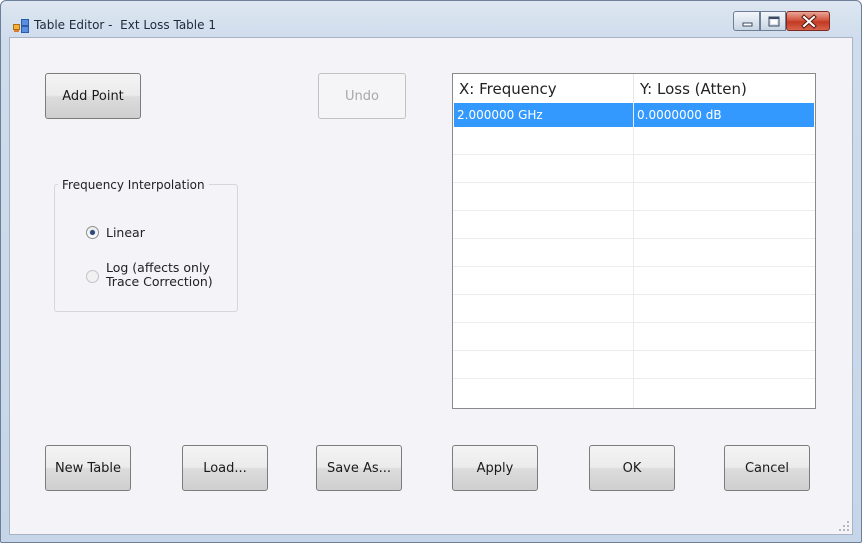  What do you see at coordinates (747, 24) in the screenshot?
I see `minimize-icon` at bounding box center [747, 24].